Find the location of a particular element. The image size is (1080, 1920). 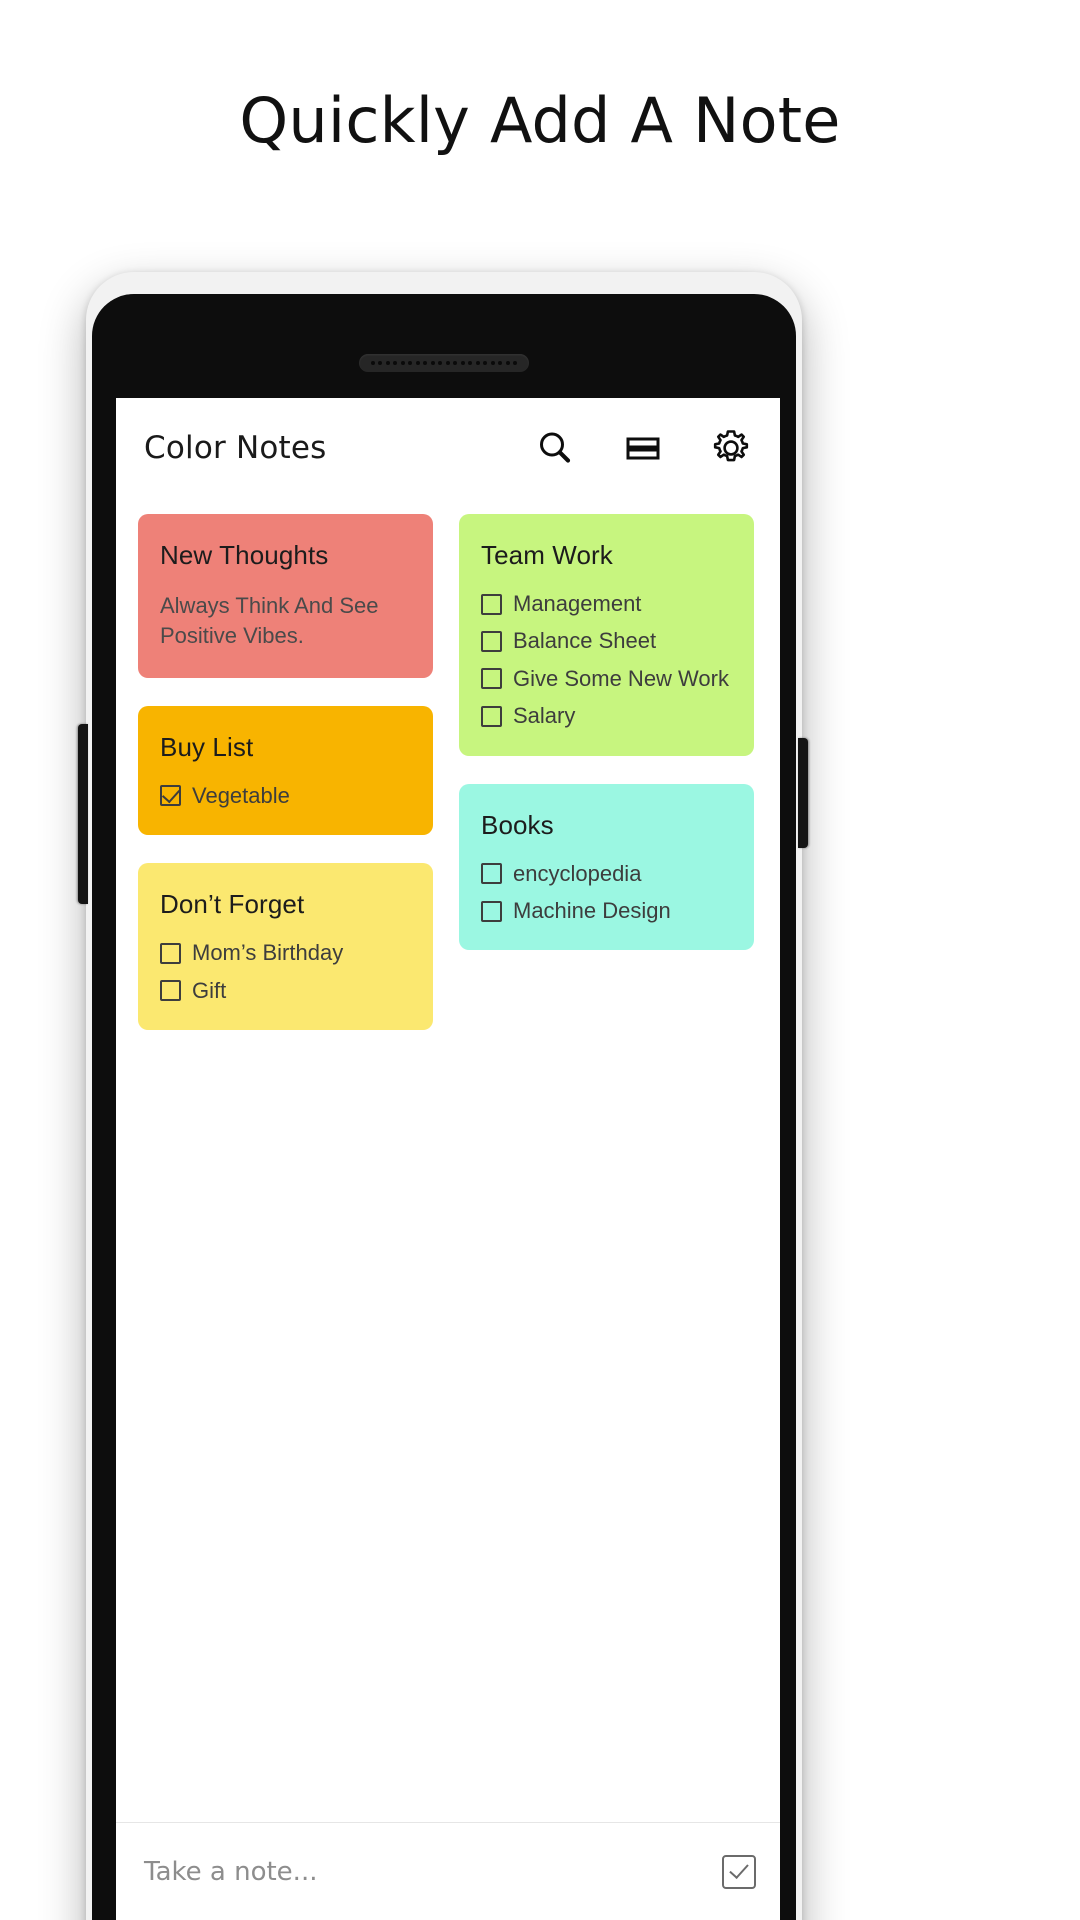

note-title: Don’t Forget is located at coordinates (232, 904).